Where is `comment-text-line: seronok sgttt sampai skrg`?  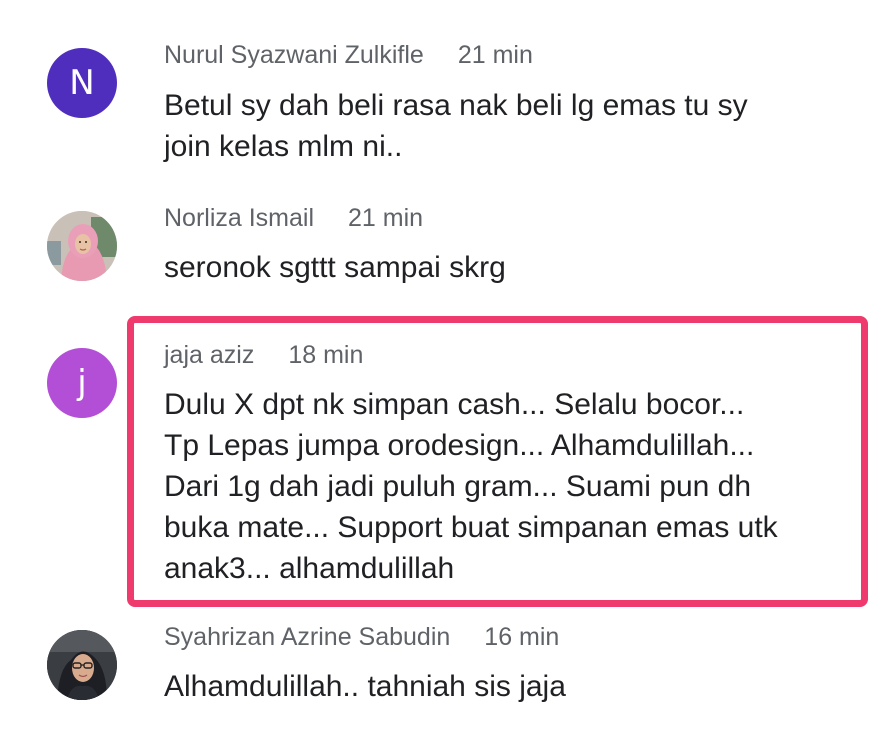 comment-text-line: seronok sgttt sampai skrg is located at coordinates (335, 267).